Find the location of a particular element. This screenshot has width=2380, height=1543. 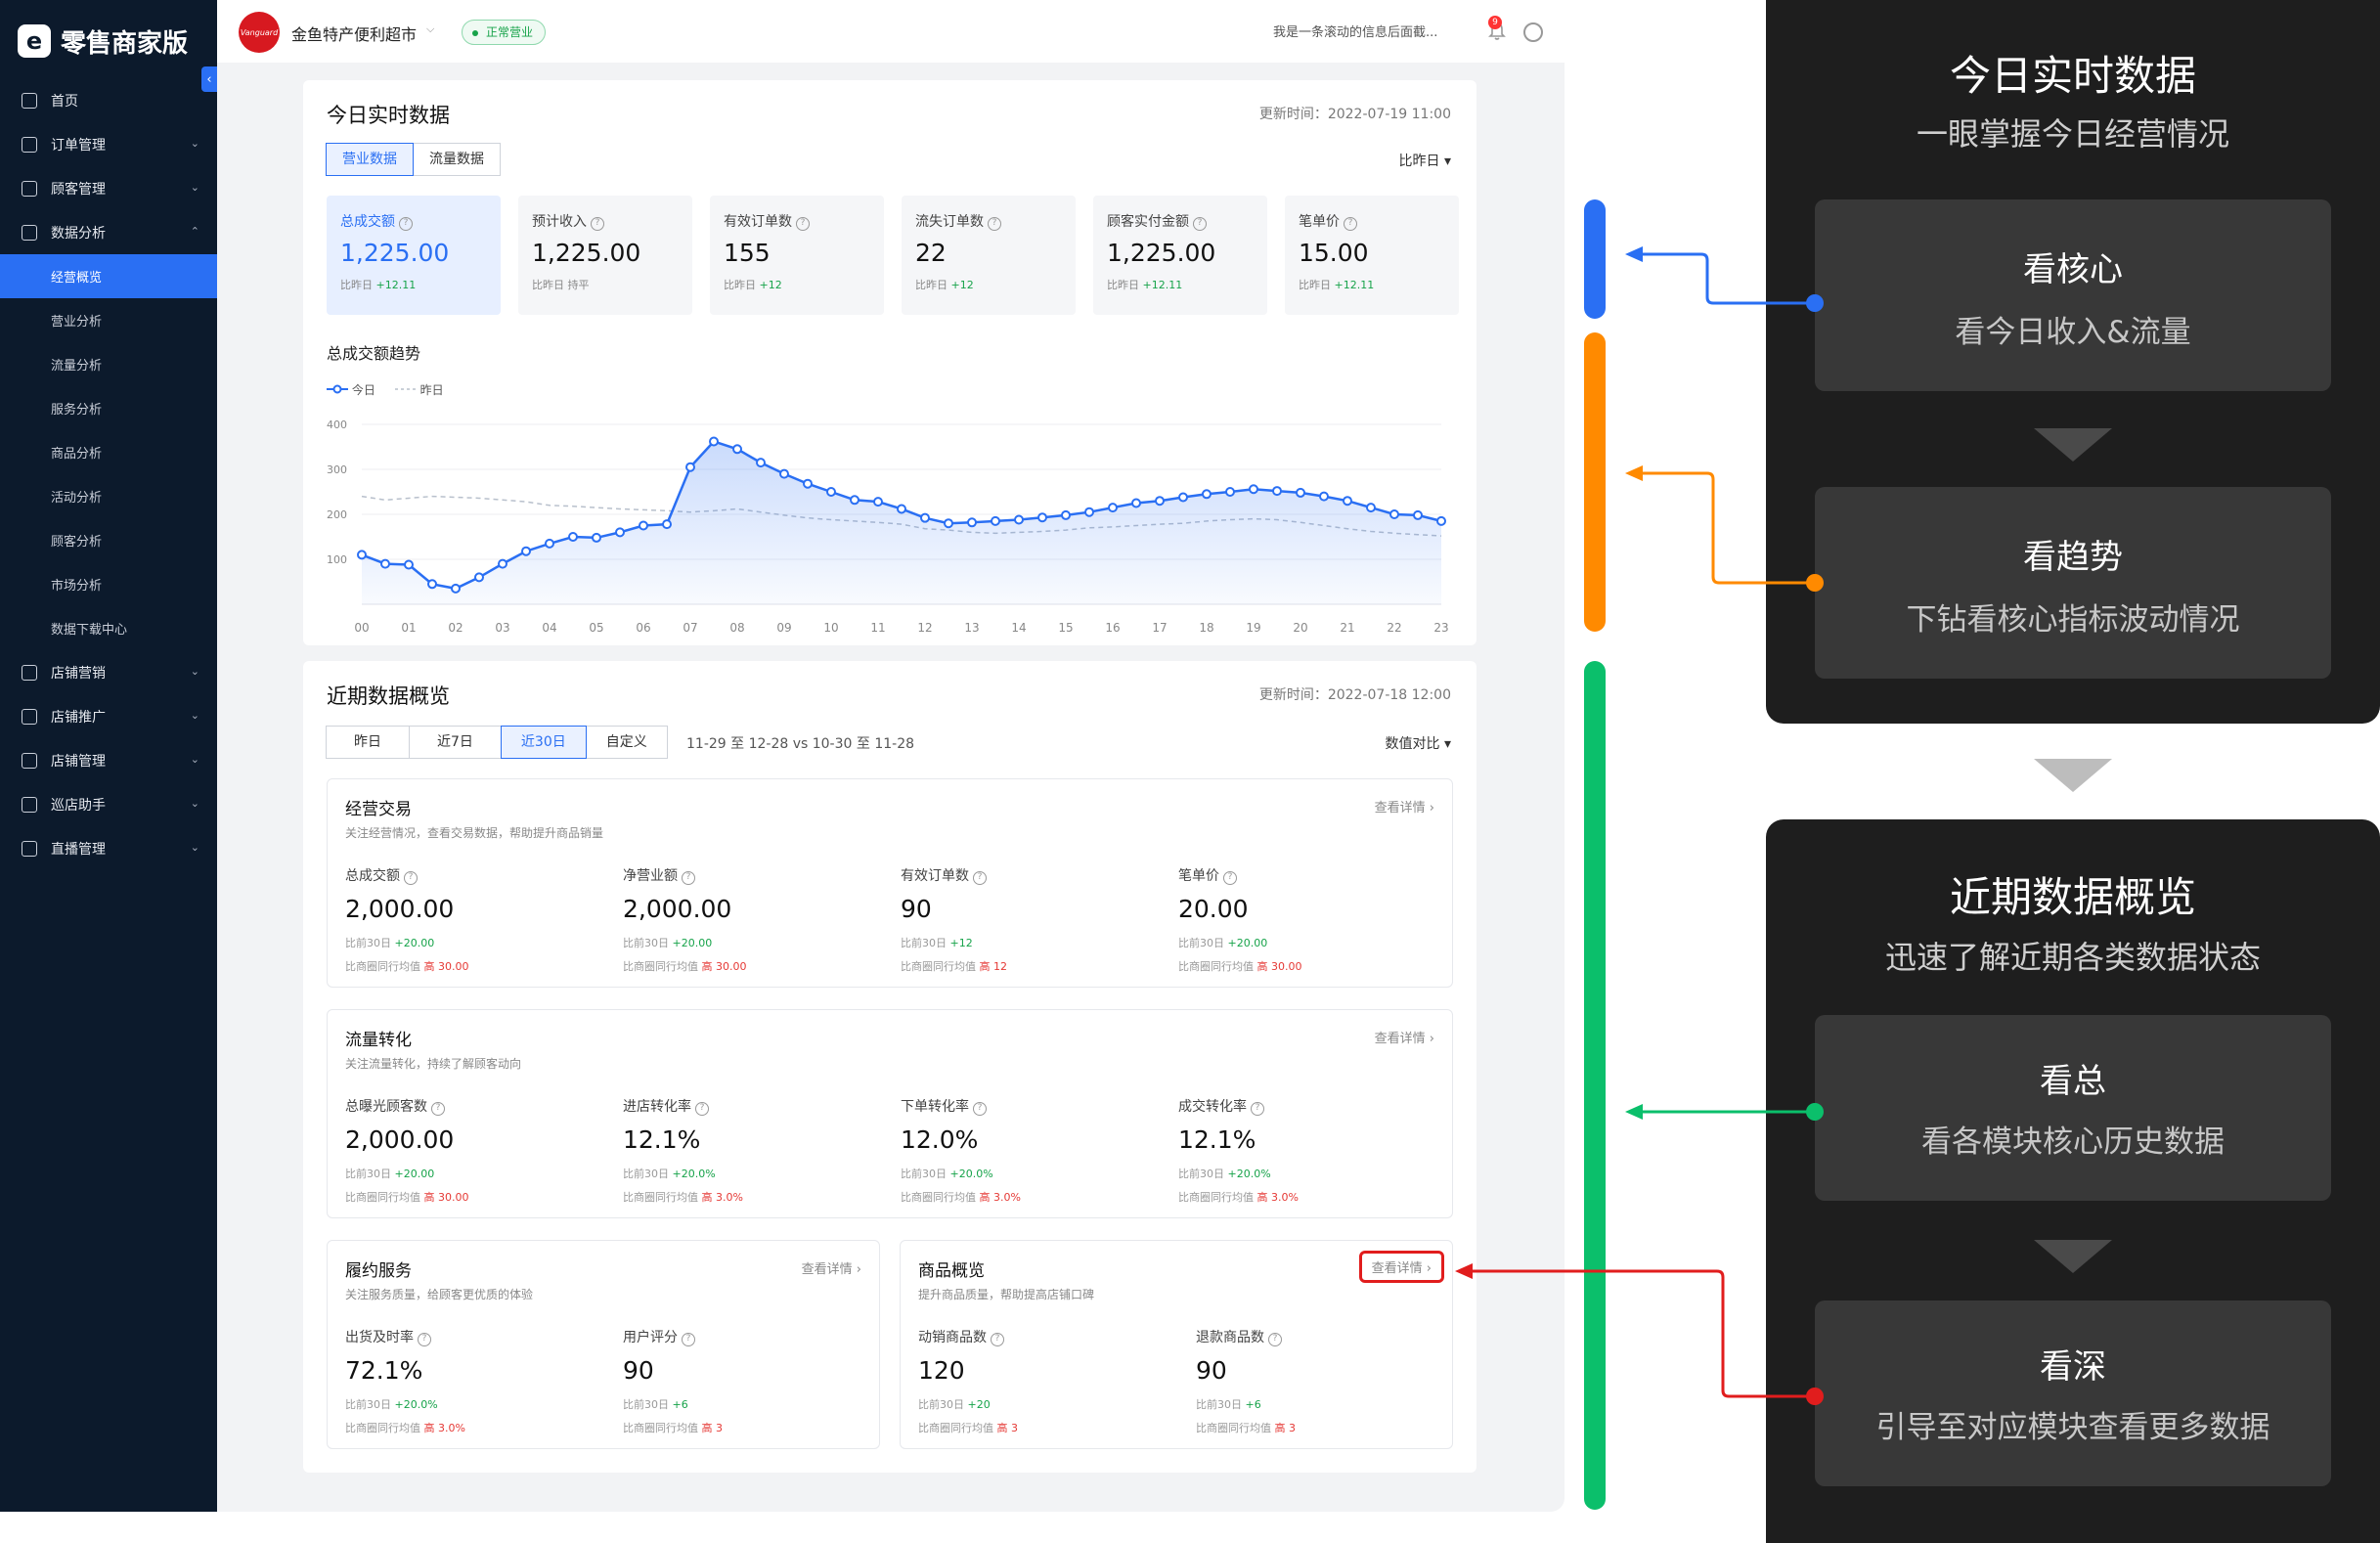

value-compare-label: 数值对比 is located at coordinates (1412, 744).